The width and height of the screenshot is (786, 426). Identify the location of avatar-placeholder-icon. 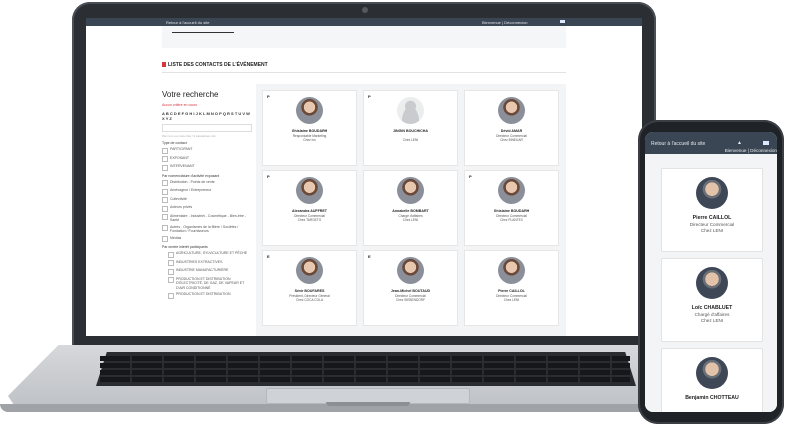
(410, 110).